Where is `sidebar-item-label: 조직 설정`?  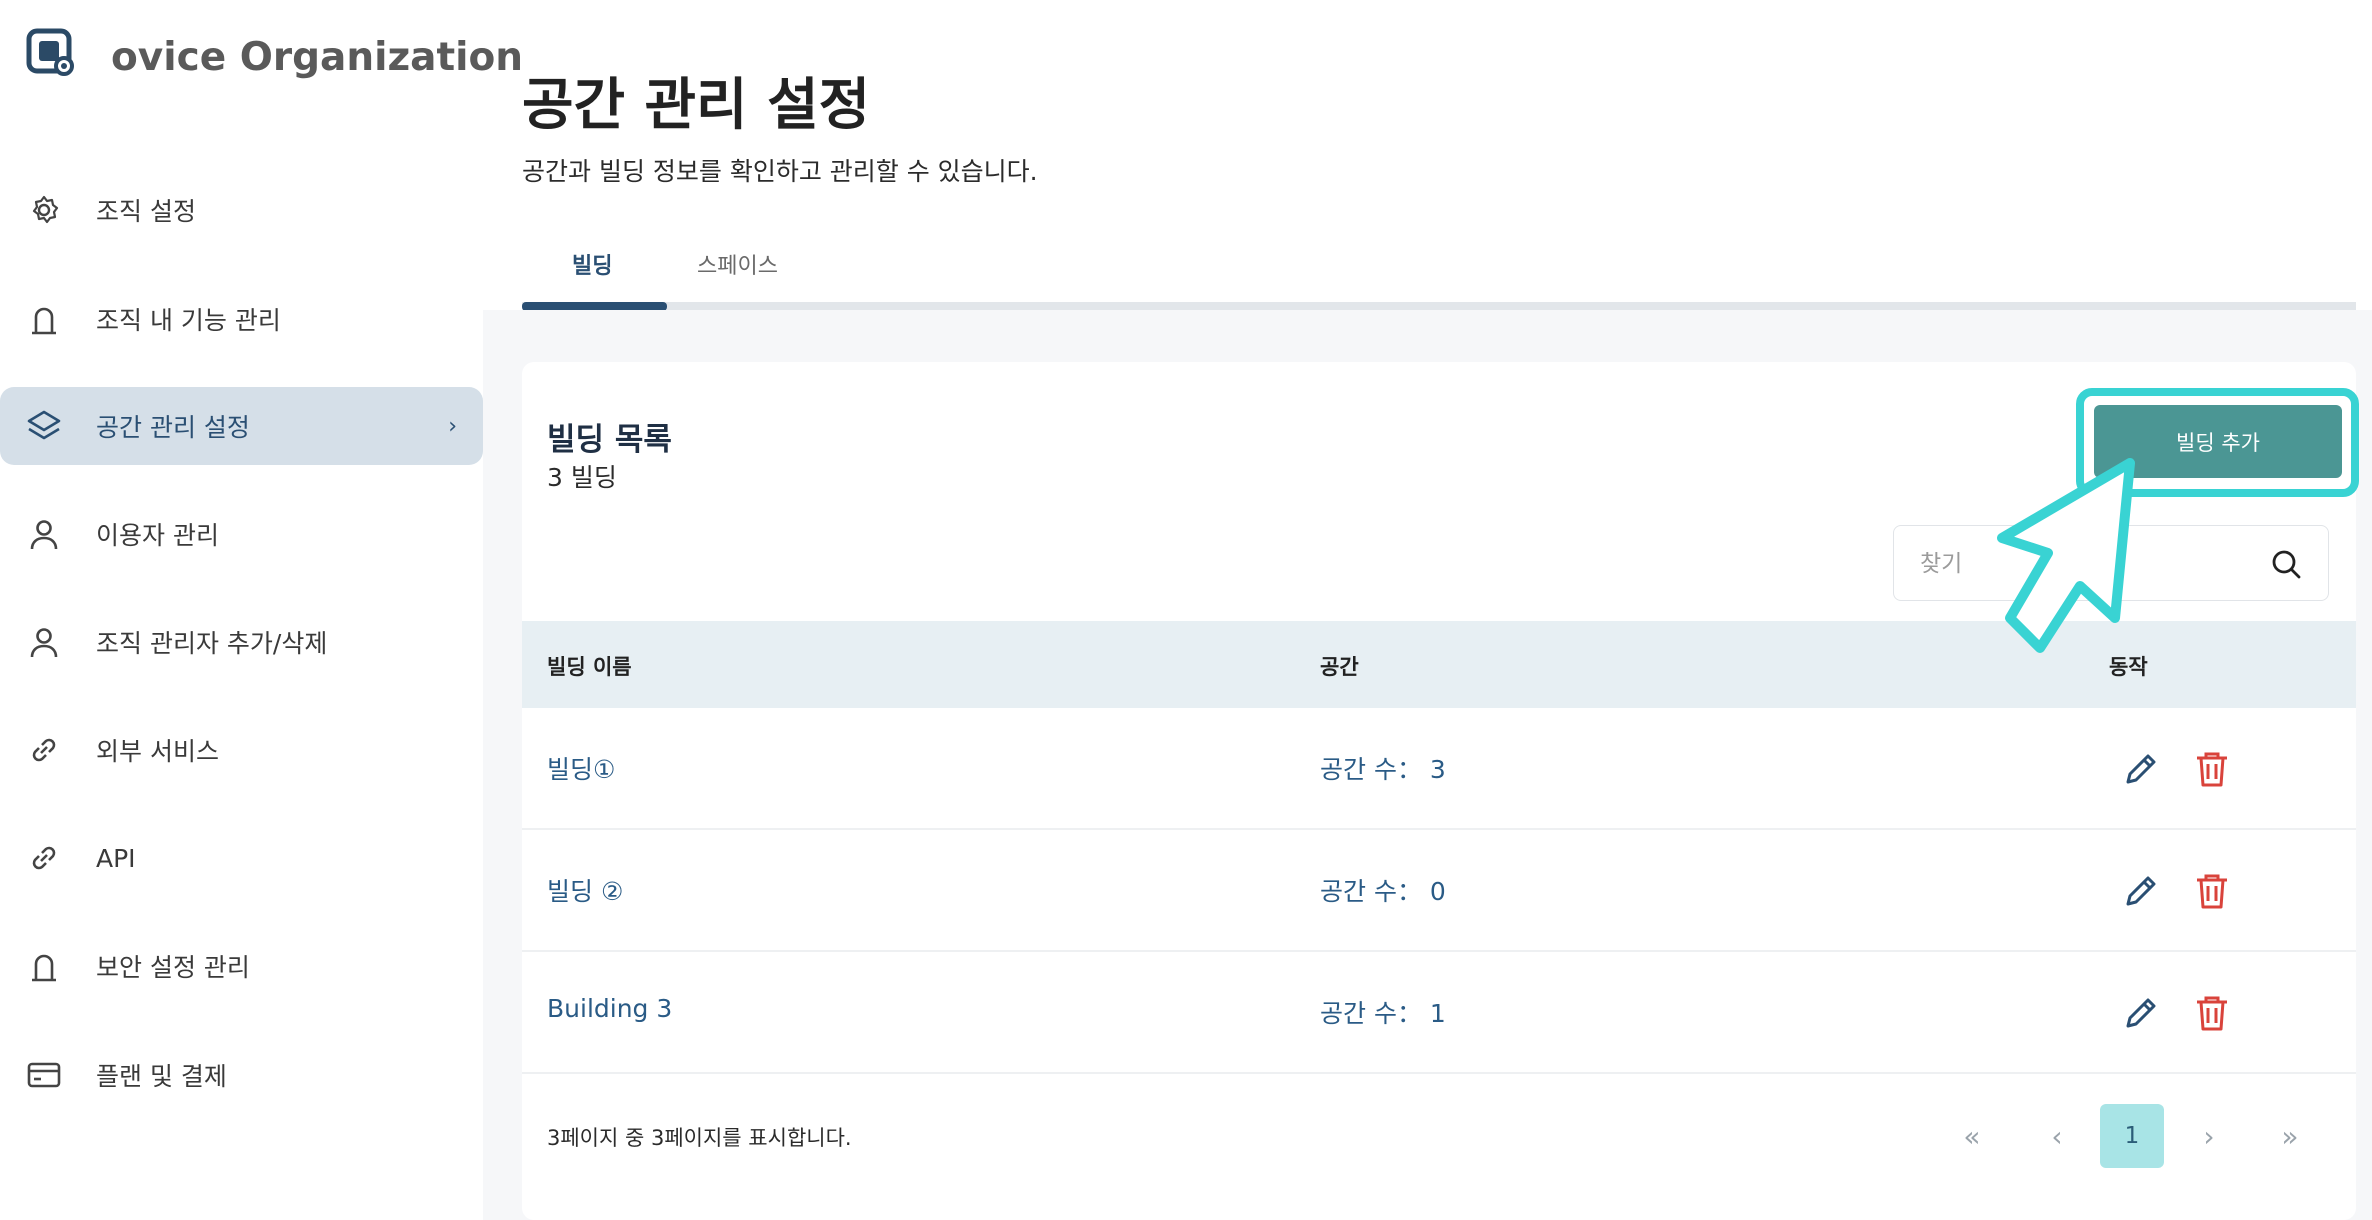 sidebar-item-label: 조직 설정 is located at coordinates (146, 211).